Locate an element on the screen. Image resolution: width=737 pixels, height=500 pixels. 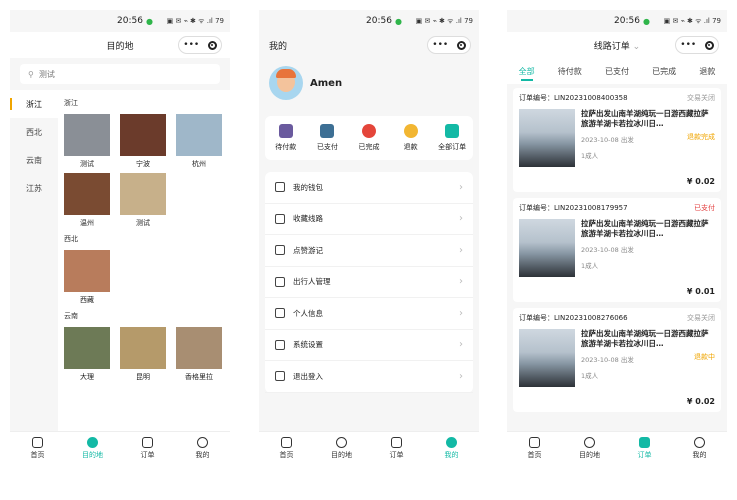
city-card: 大理 is located at coordinates (87, 354).